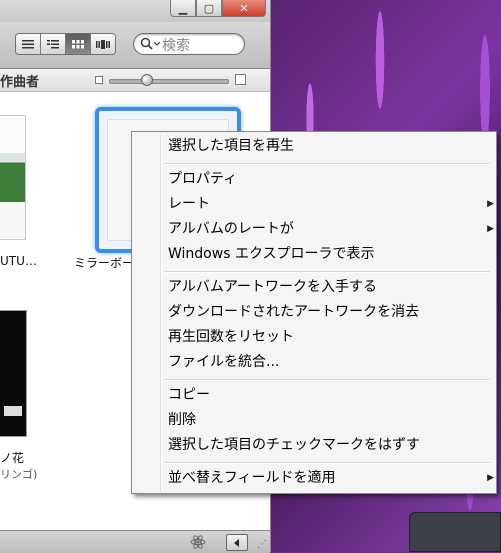 The image size is (501, 553). I want to click on album-list-view-button, so click(53, 44).